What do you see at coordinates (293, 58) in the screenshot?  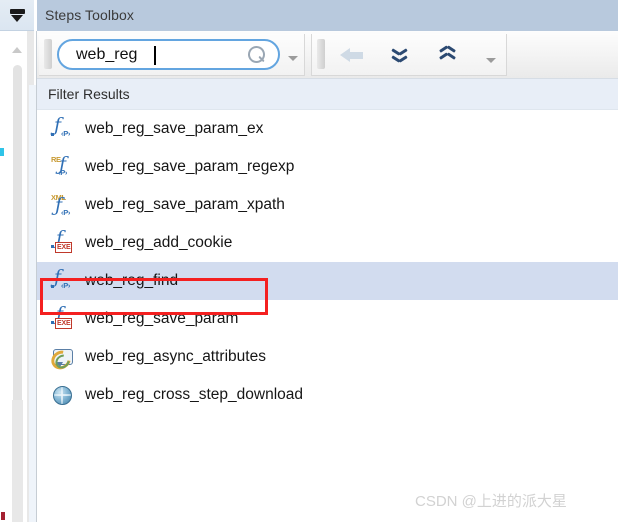 I see `search-overflow-chevron-down-icon` at bounding box center [293, 58].